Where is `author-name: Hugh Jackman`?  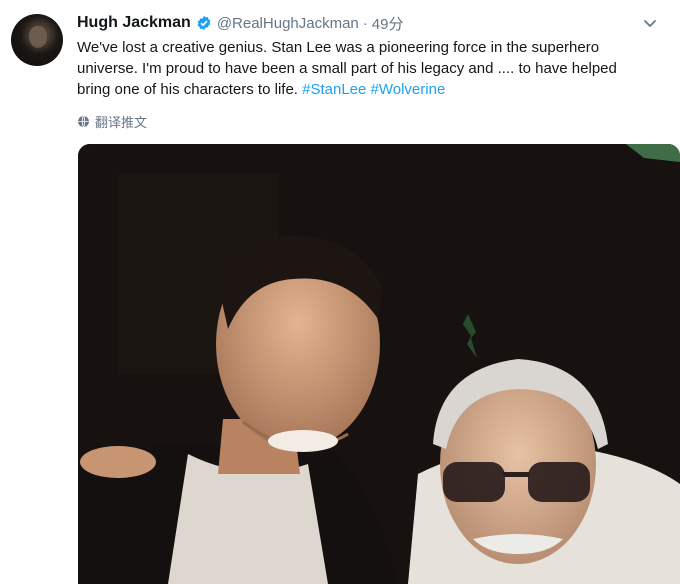
author-name: Hugh Jackman is located at coordinates (134, 23).